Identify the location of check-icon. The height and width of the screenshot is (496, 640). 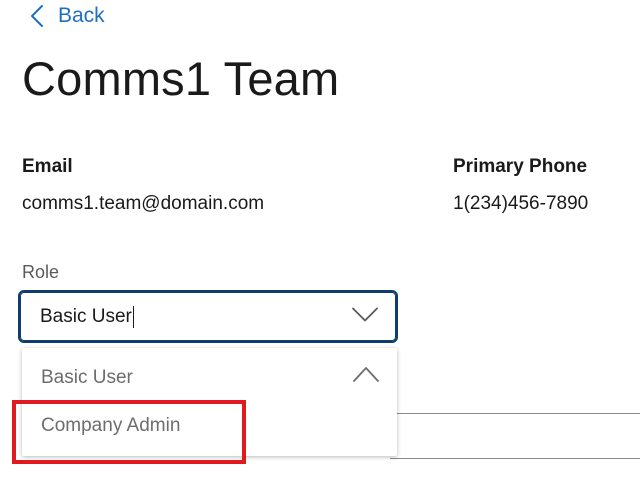
(366, 378).